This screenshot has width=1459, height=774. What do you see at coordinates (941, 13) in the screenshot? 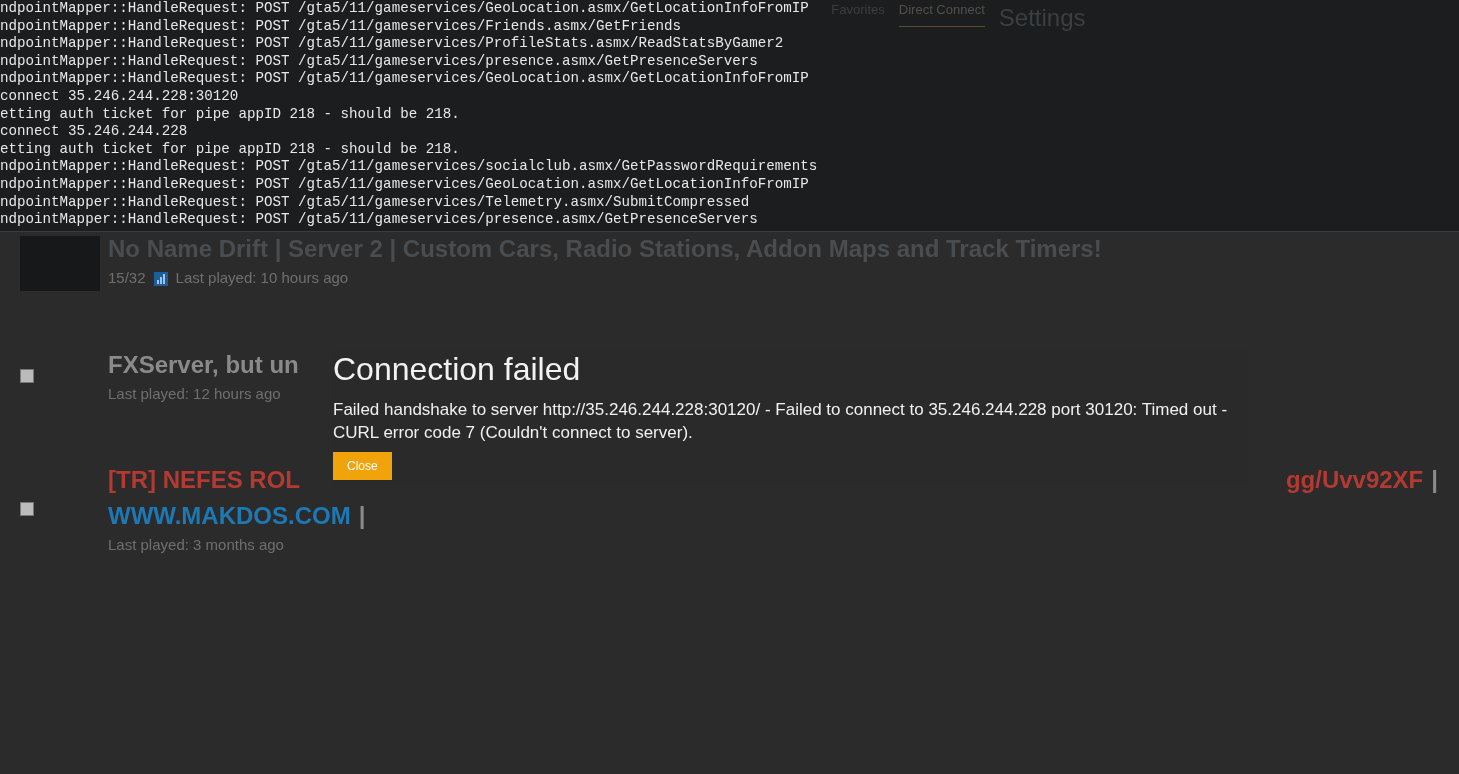
I see `nav-tab: Direct Connect` at bounding box center [941, 13].